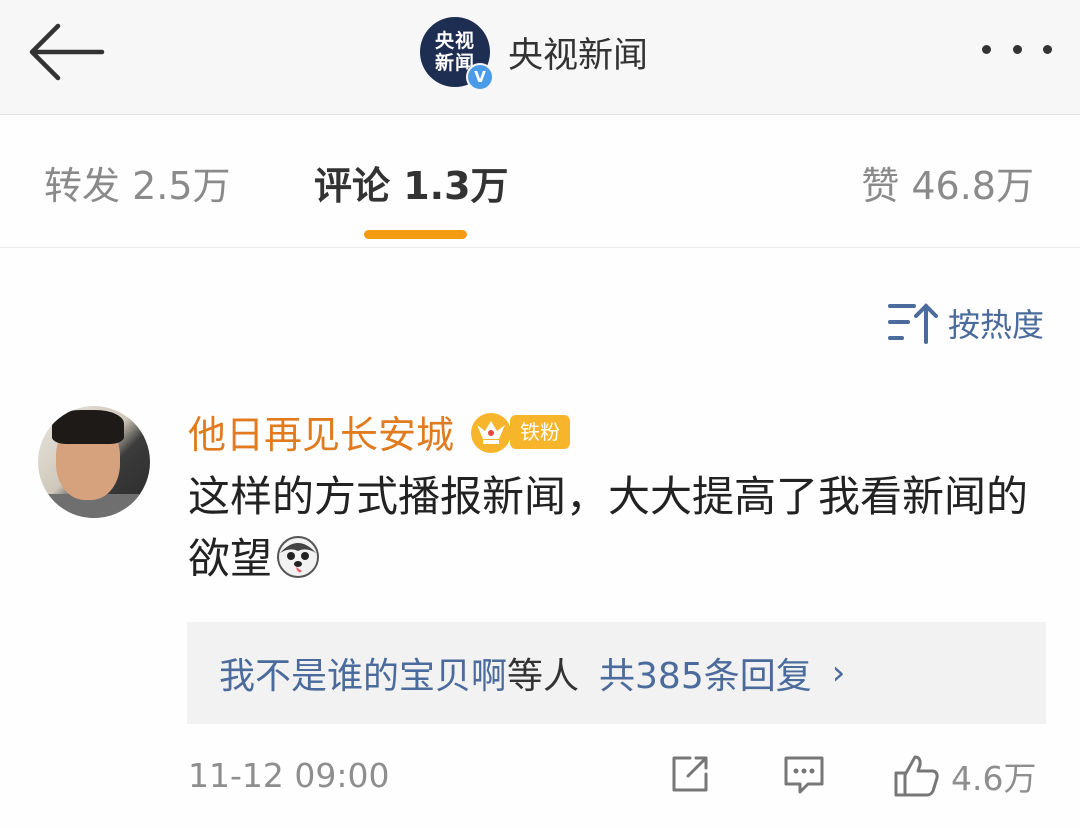  I want to click on back-arrow-icon, so click(67, 52).